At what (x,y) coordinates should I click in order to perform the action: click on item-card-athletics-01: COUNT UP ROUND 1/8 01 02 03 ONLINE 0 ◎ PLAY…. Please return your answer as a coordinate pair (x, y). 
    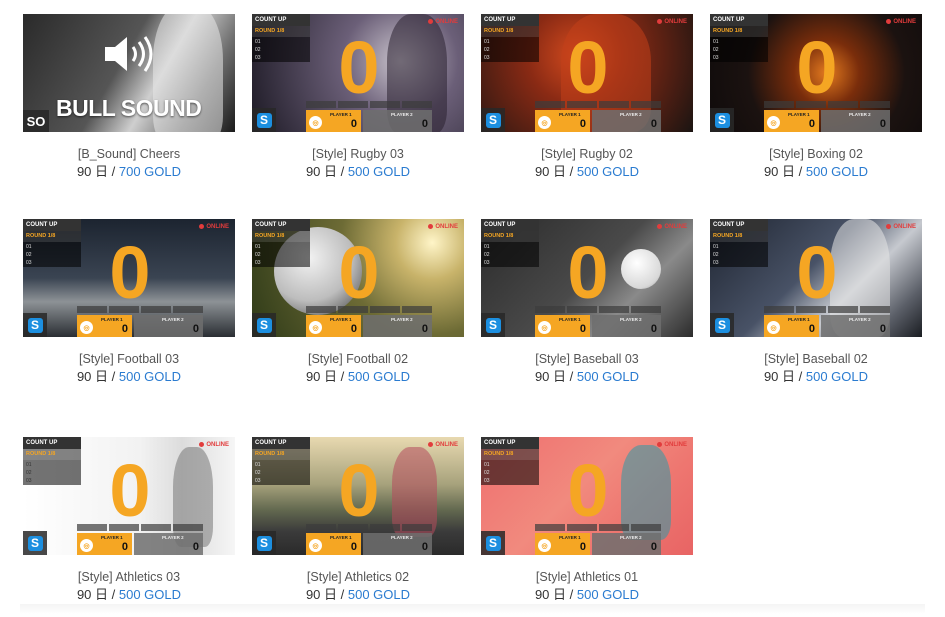
    Looking at the image, I should click on (587, 520).